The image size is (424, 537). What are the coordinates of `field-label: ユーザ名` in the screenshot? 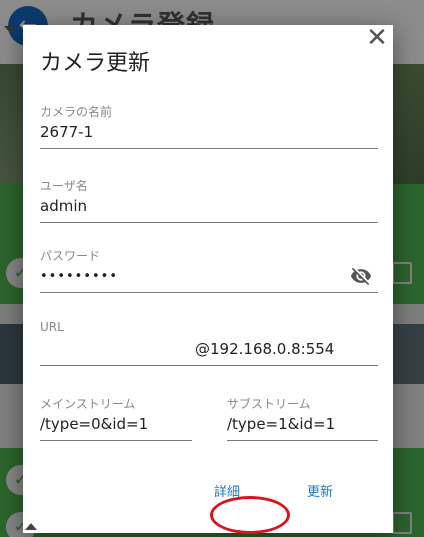 It's located at (64, 186).